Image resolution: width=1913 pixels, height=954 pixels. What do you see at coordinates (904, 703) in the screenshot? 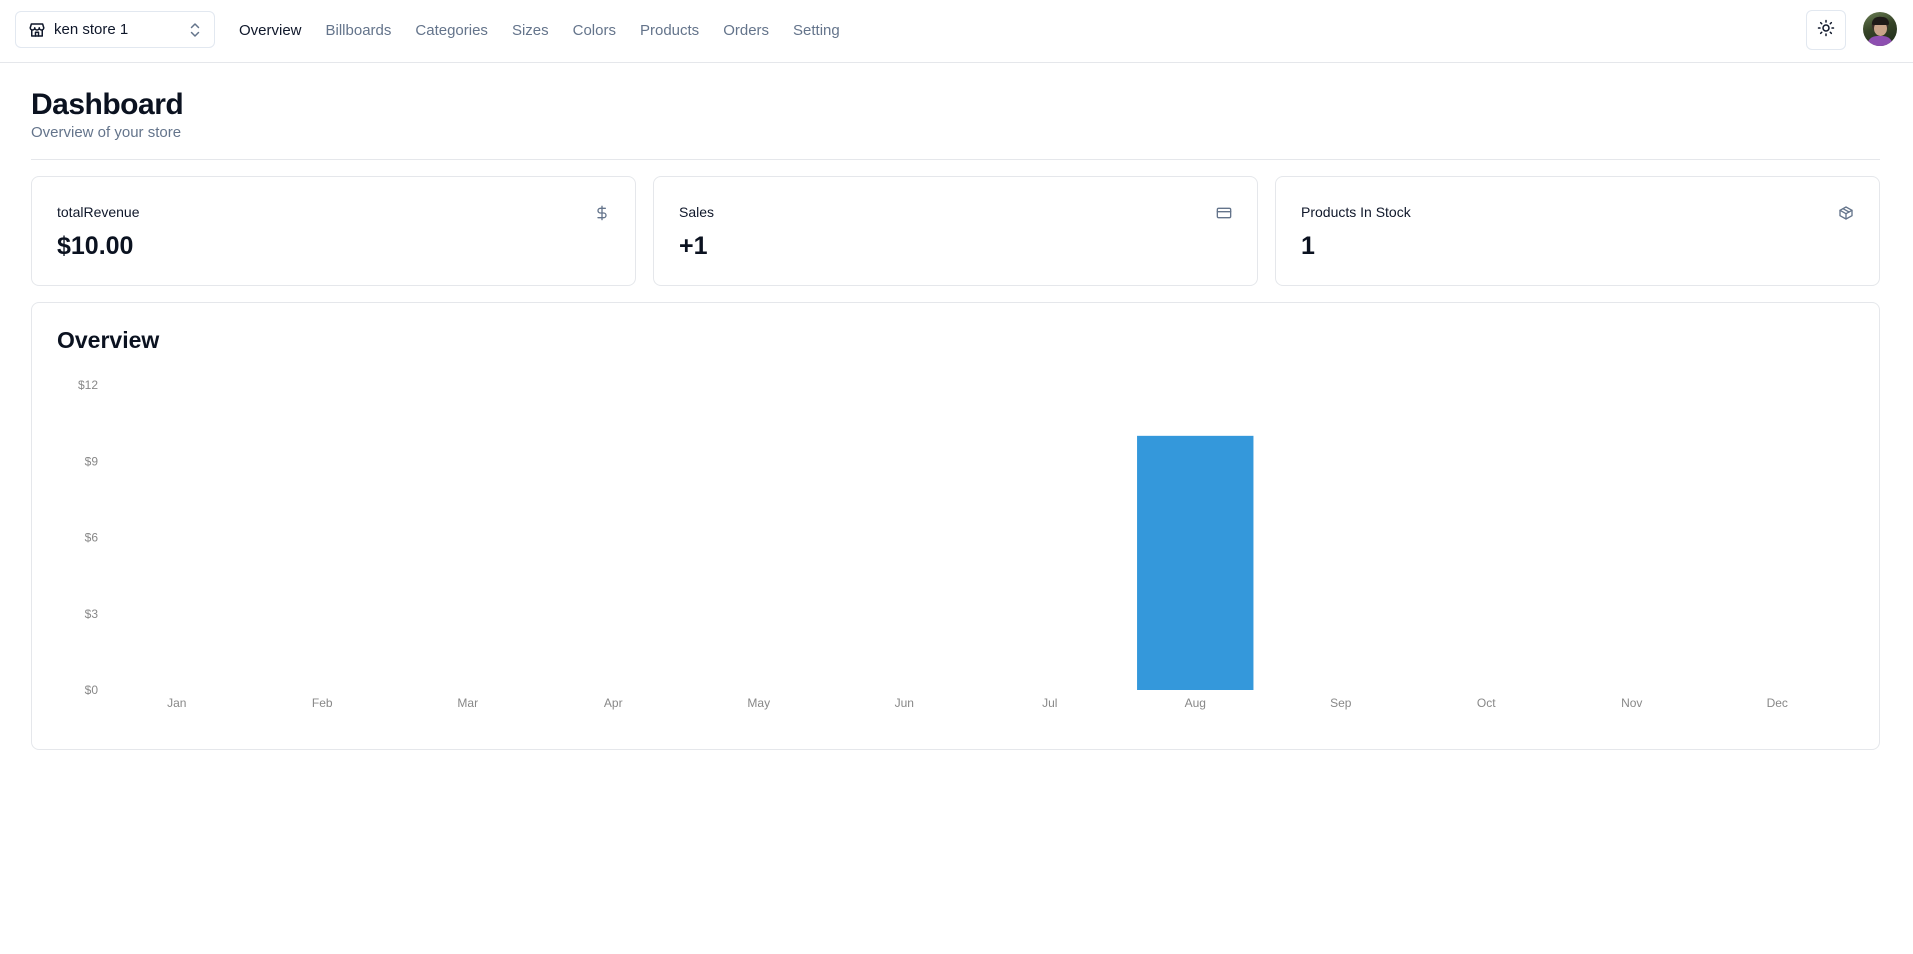
I see `x-tick-label: Jun` at bounding box center [904, 703].